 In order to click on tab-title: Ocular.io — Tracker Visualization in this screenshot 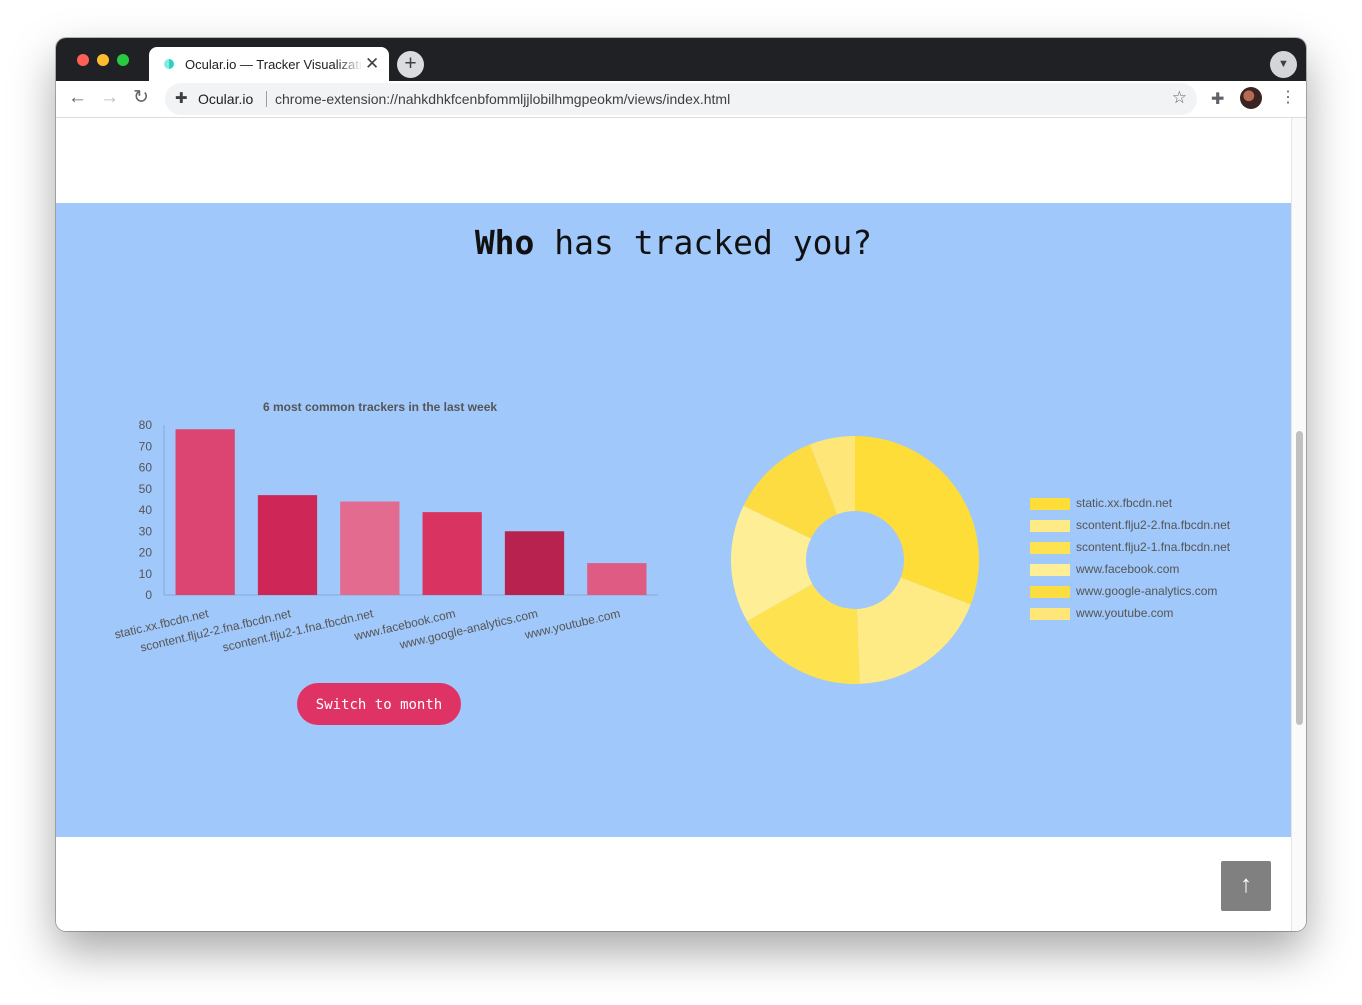, I will do `click(274, 64)`.